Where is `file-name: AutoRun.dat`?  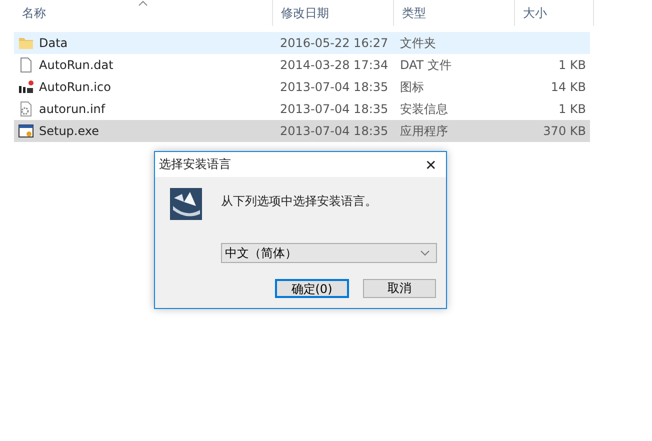
file-name: AutoRun.dat is located at coordinates (76, 65).